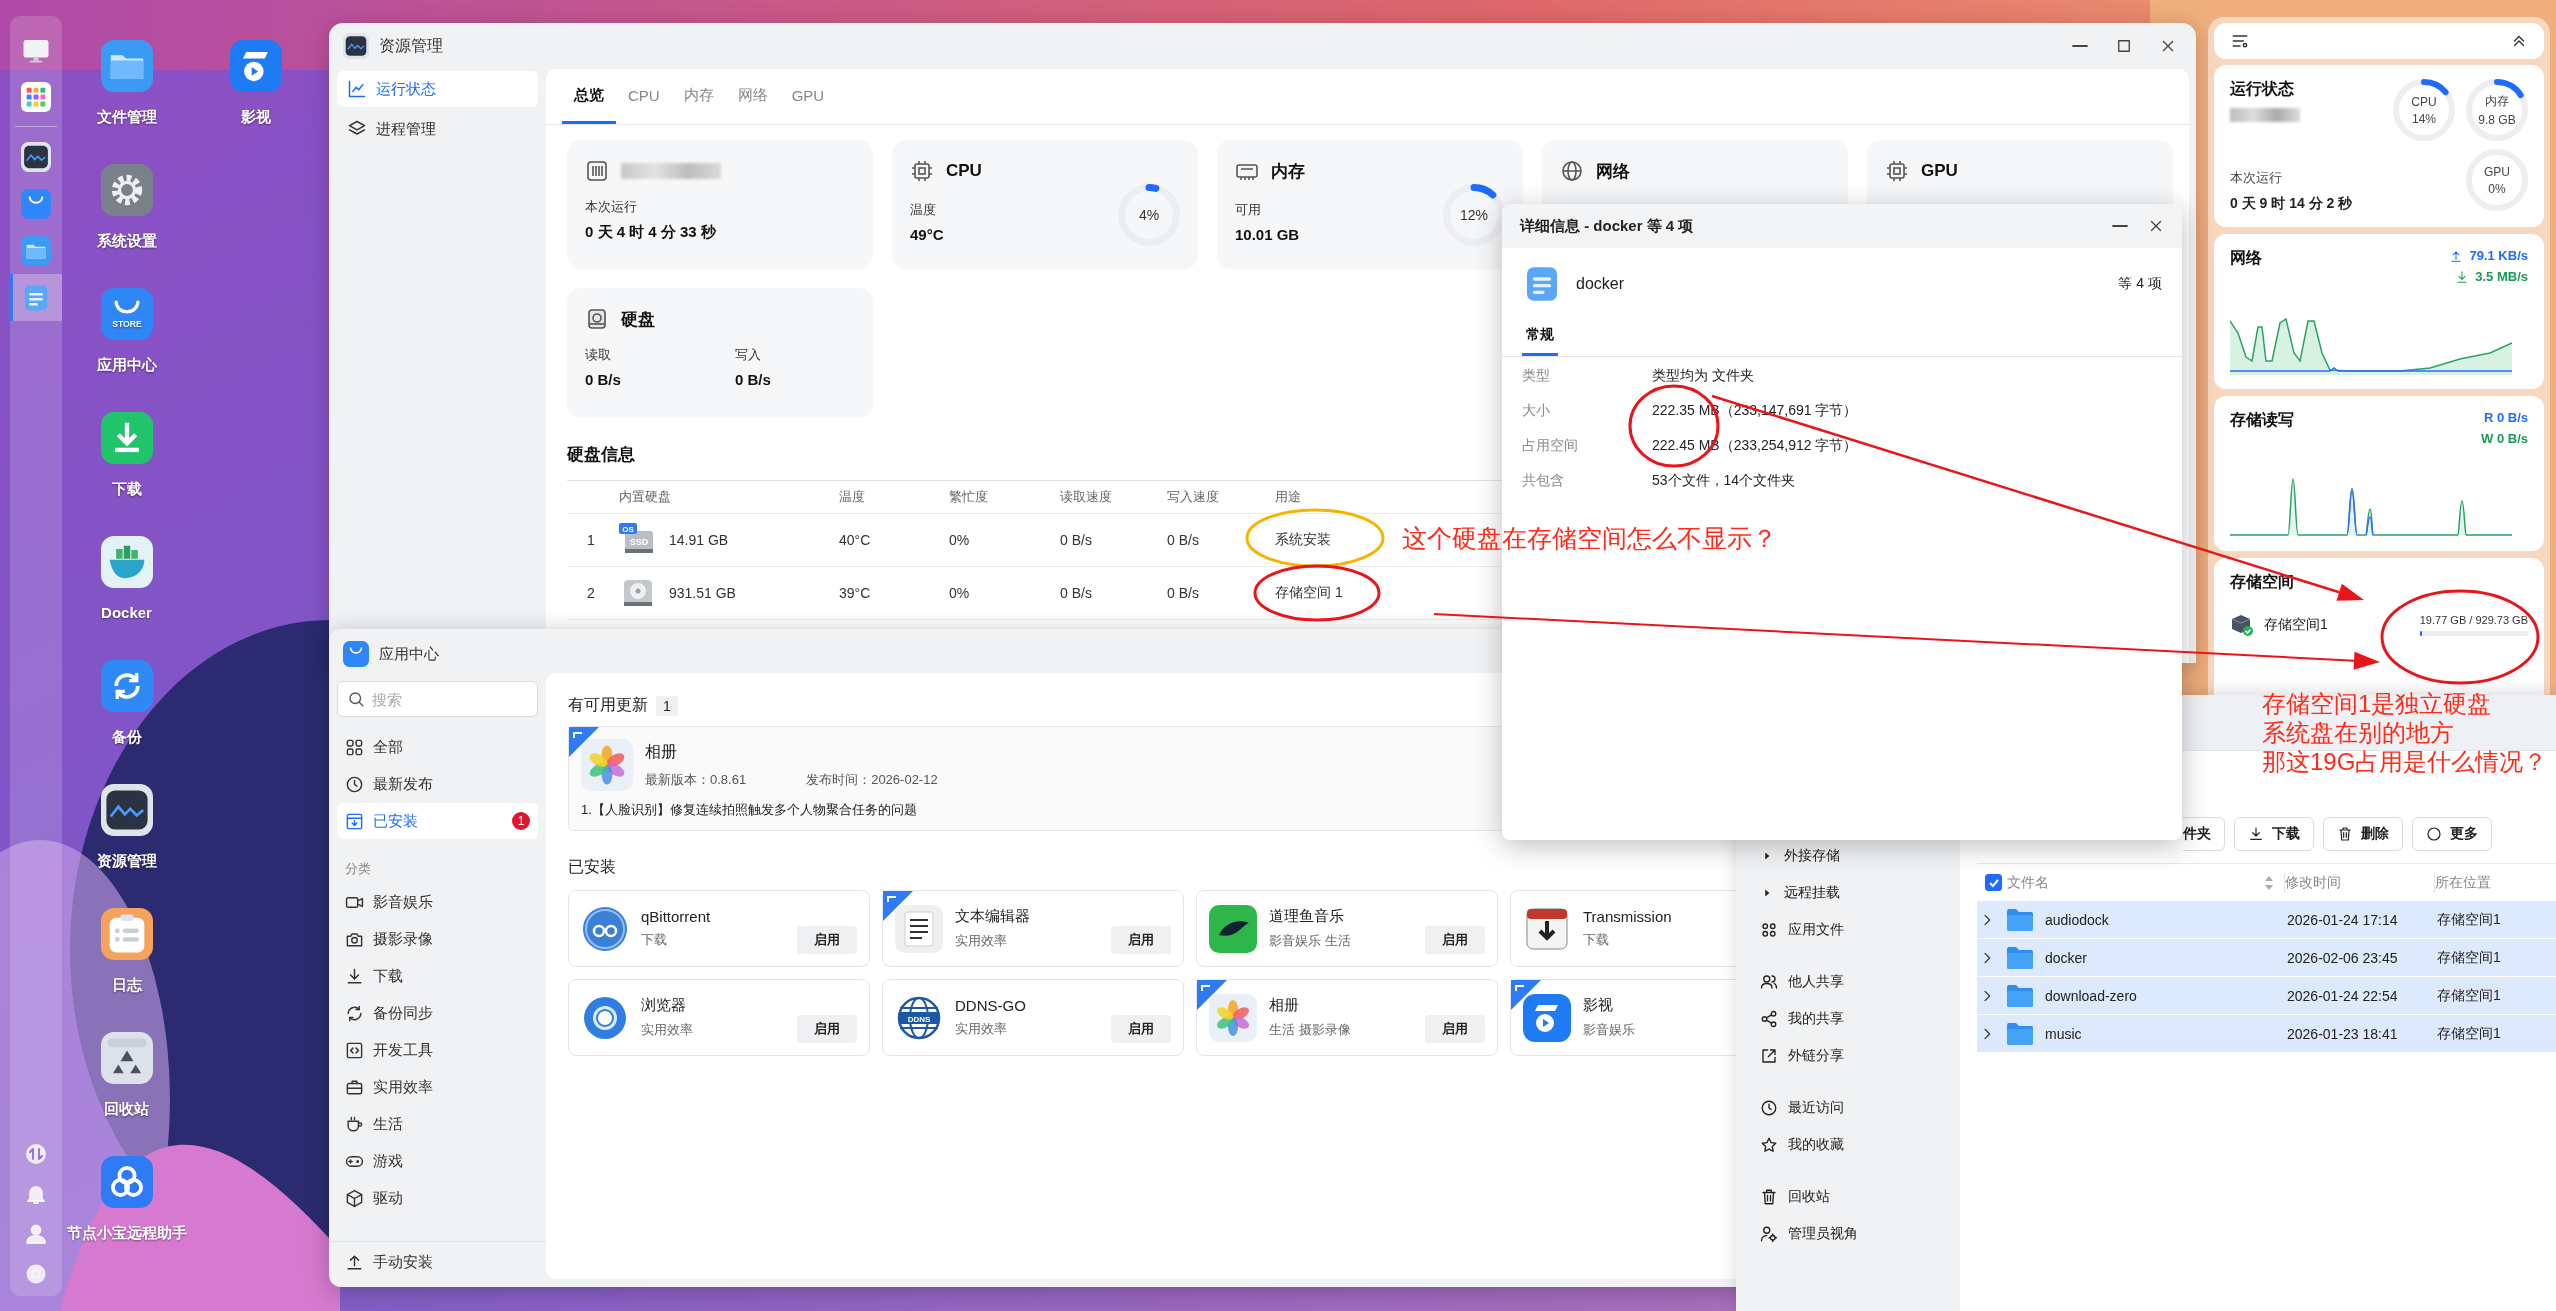 This screenshot has width=2556, height=1311. I want to click on search-field: 搜索, so click(437, 699).